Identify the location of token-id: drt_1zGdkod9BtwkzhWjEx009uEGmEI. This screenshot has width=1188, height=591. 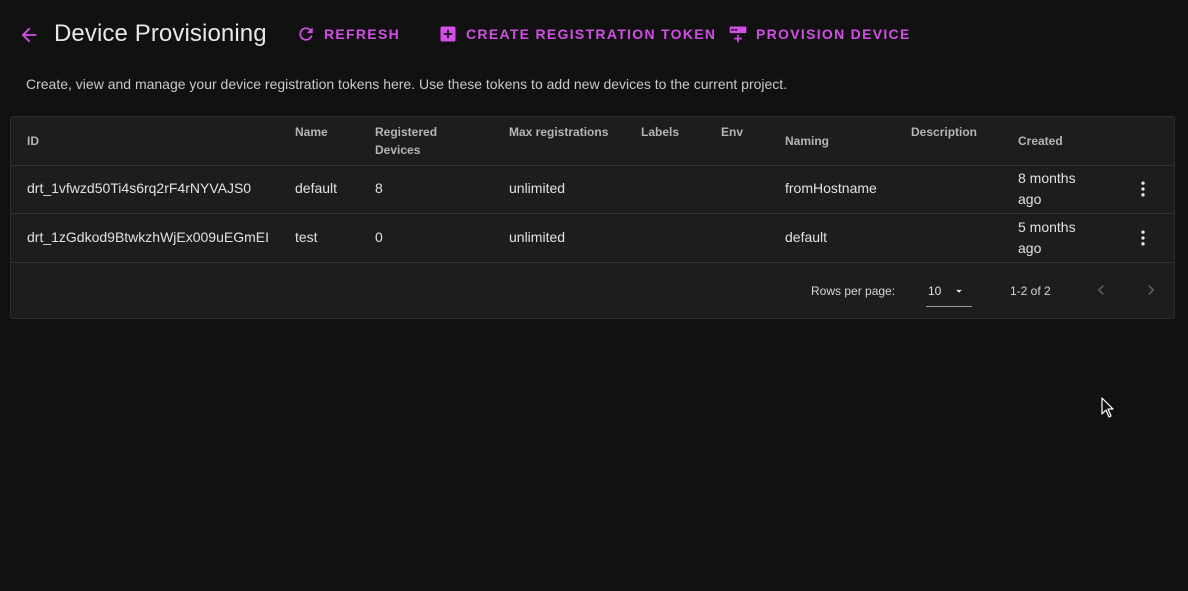
(148, 237).